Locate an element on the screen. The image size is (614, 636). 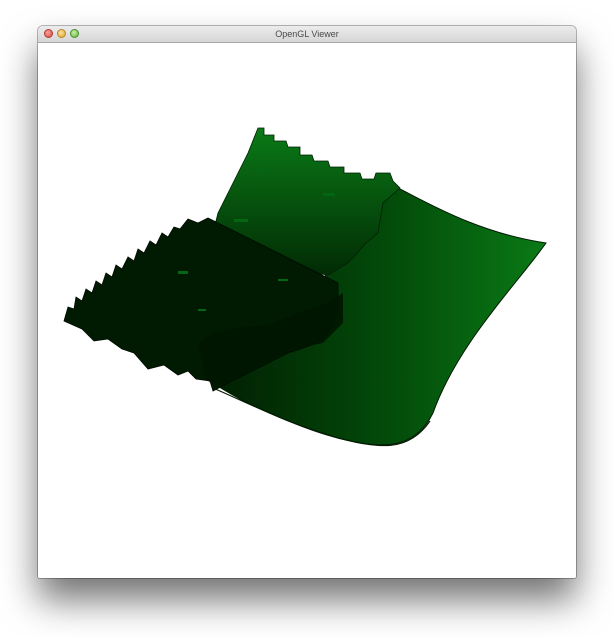
window-title: OpenGL Viewer is located at coordinates (307, 34).